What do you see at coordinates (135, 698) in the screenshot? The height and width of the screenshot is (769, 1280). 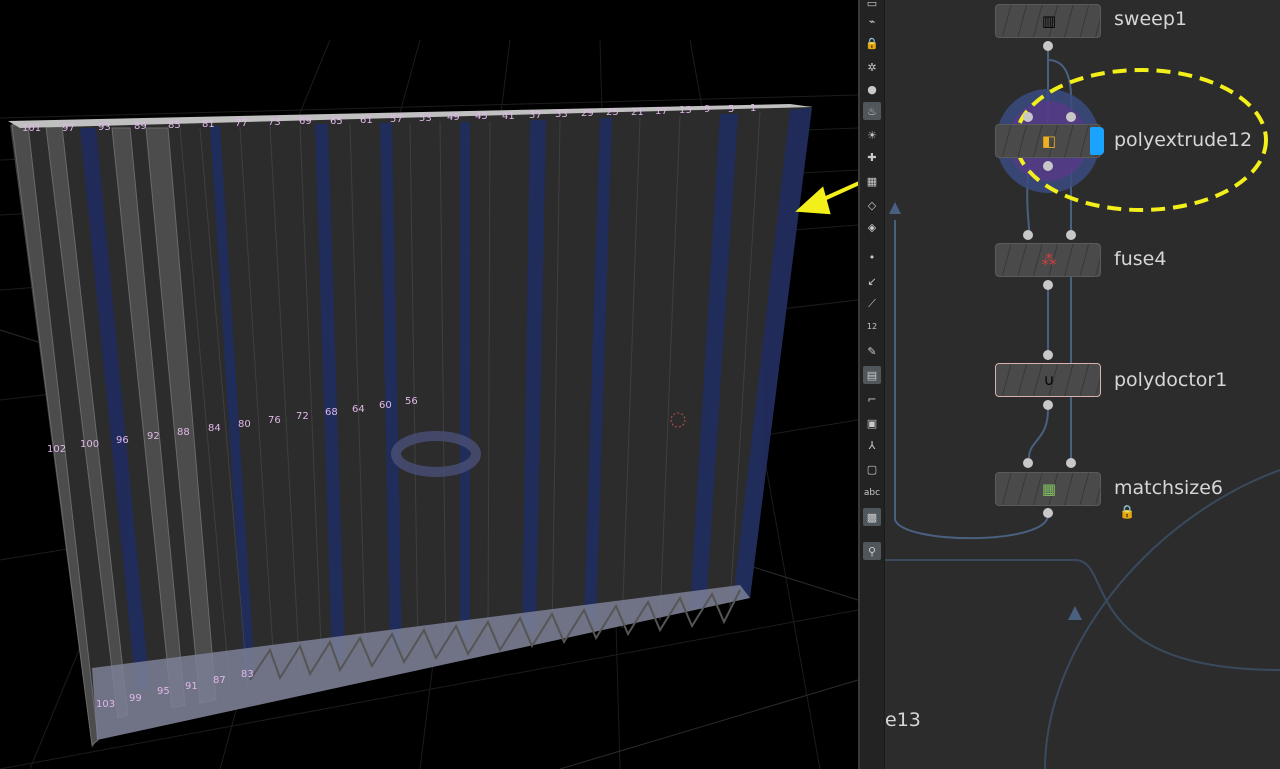 I see `point-label: 99` at bounding box center [135, 698].